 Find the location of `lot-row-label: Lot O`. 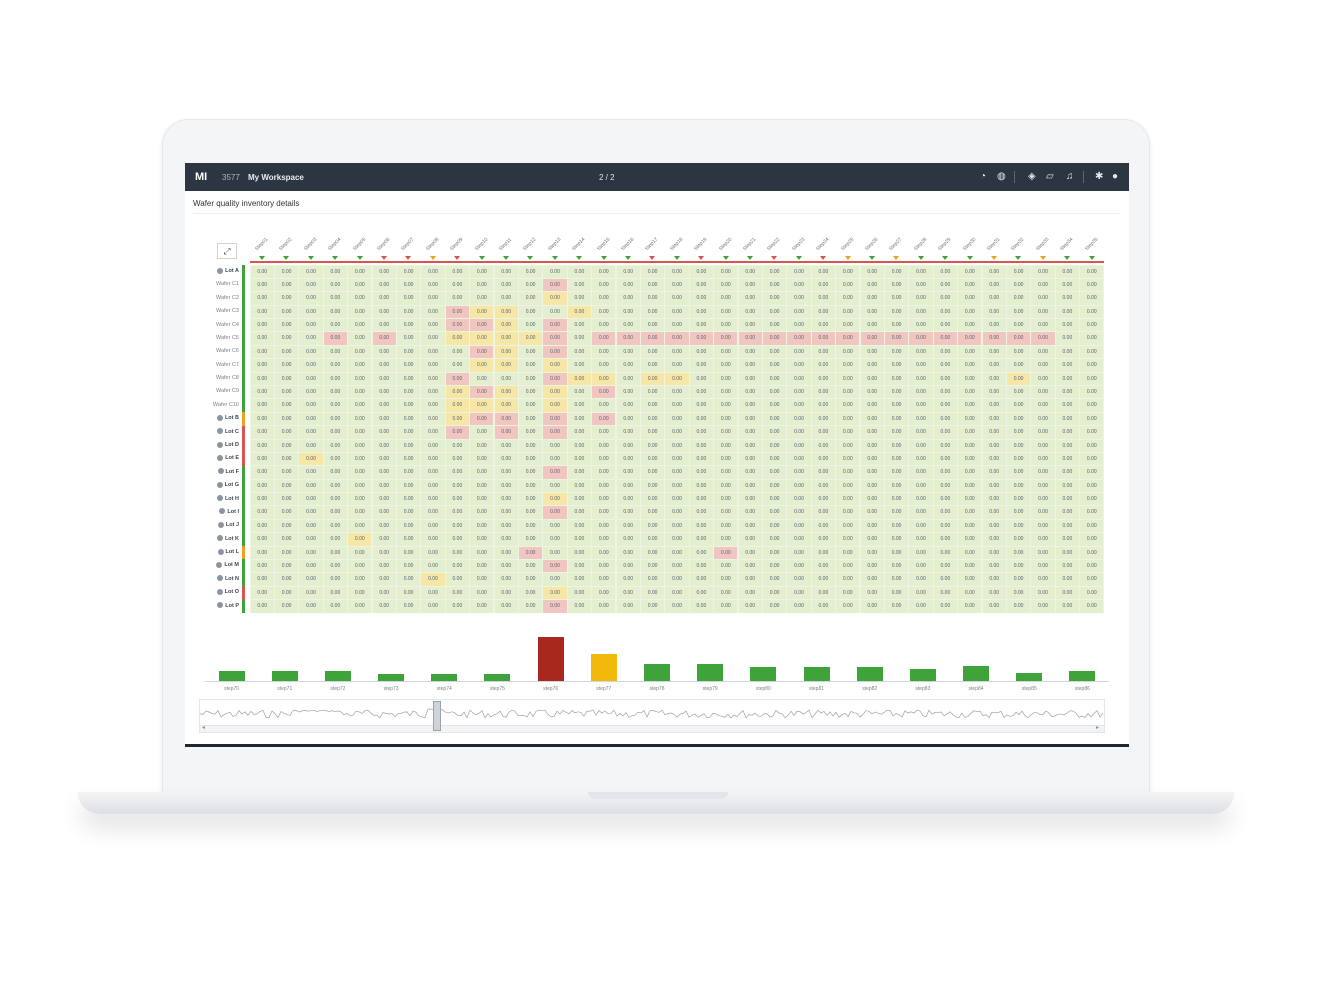

lot-row-label: Lot O is located at coordinates (219, 592).